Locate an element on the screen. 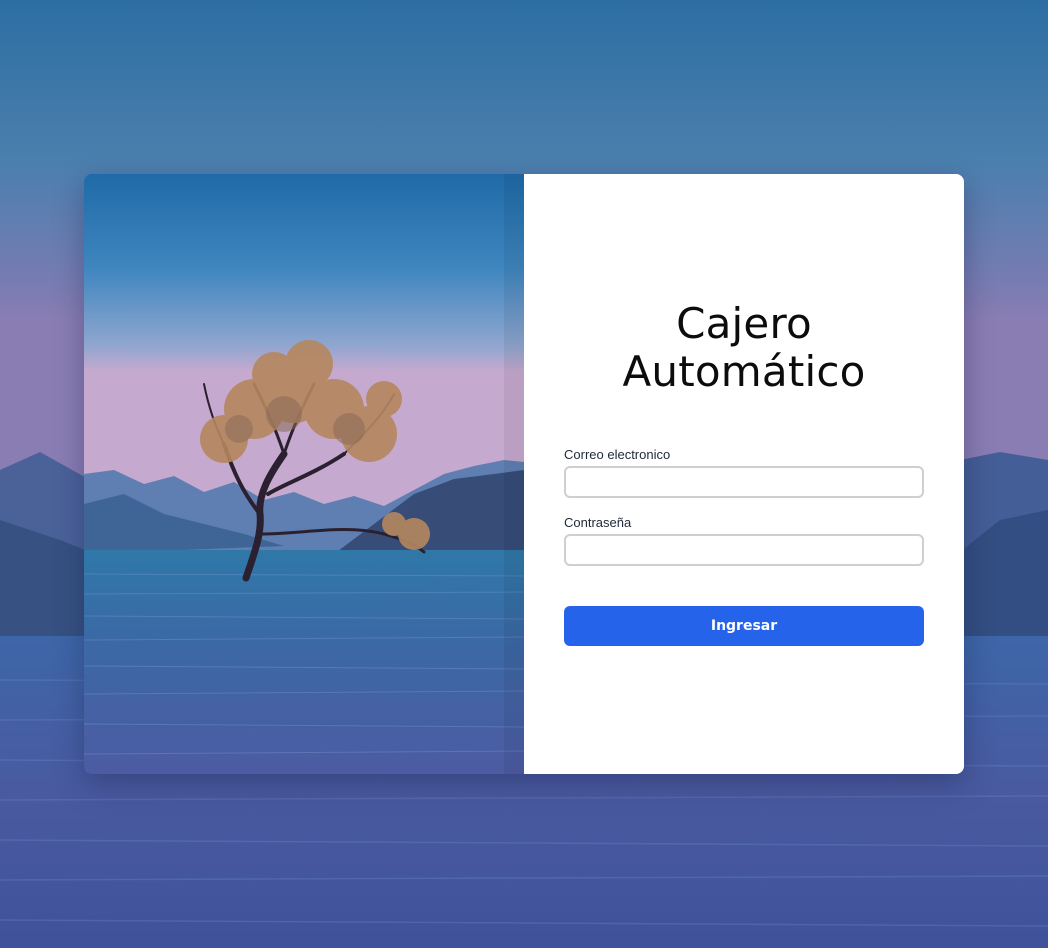 This screenshot has width=1048, height=948. title-line-1: Cajero is located at coordinates (744, 323).